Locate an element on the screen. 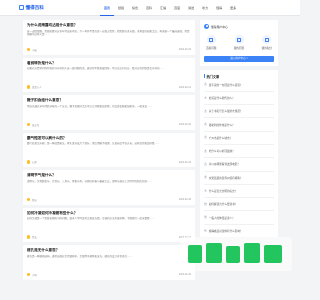  link-my-points: 我的积分 is located at coordinates (267, 42).